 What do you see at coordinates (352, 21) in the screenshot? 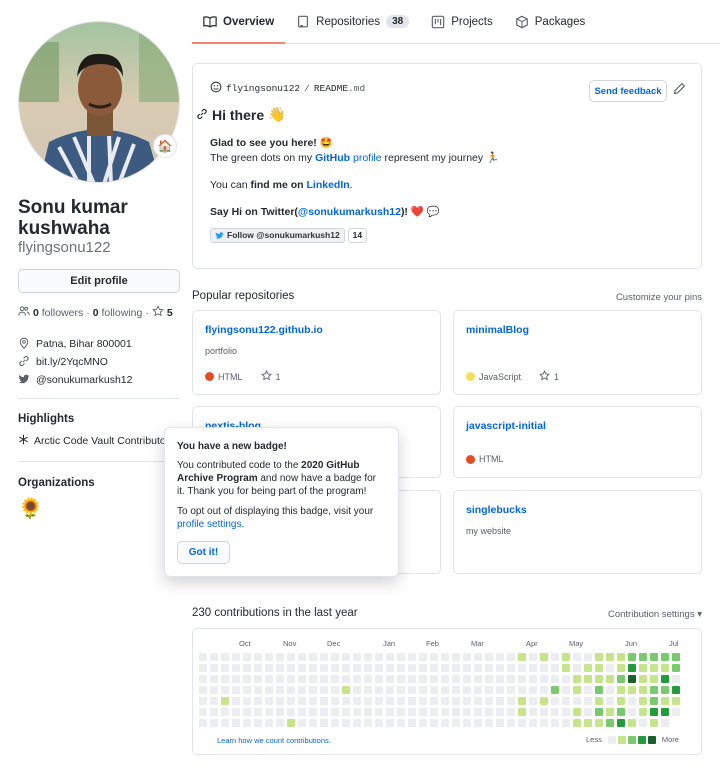
I see `tab-repositories: Repositories 38` at bounding box center [352, 21].